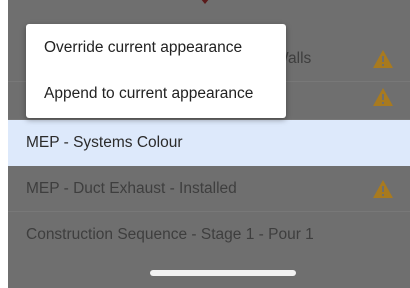 The height and width of the screenshot is (288, 410). Describe the element at coordinates (143, 48) in the screenshot. I see `menu-item-override-appearance: Override current appearance` at that location.